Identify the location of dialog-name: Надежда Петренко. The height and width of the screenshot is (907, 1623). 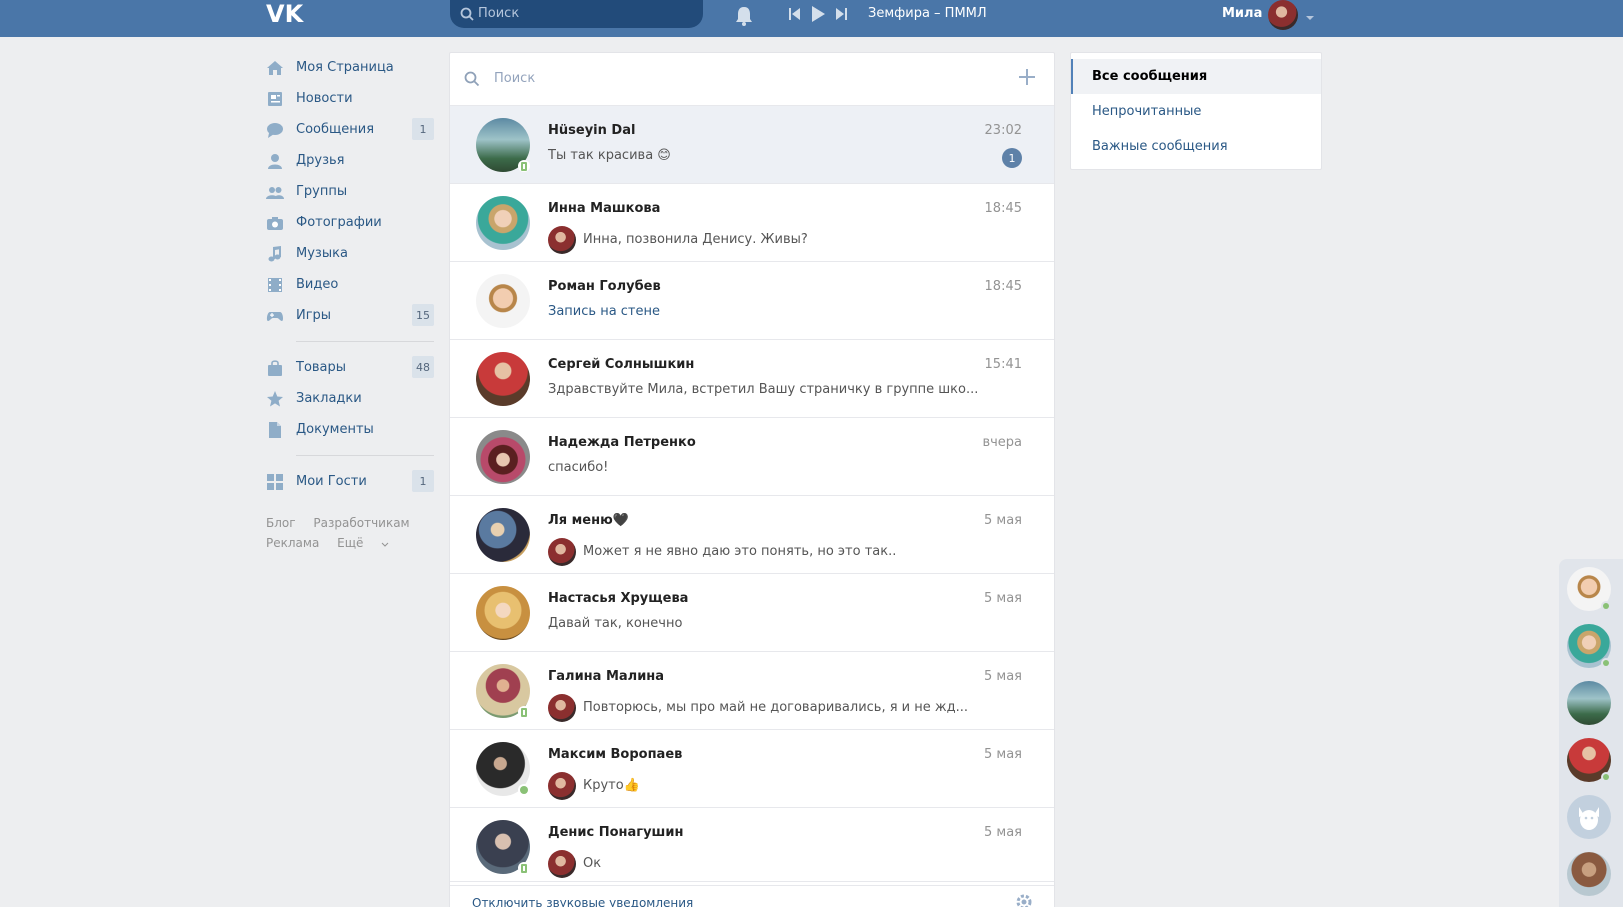
(622, 442).